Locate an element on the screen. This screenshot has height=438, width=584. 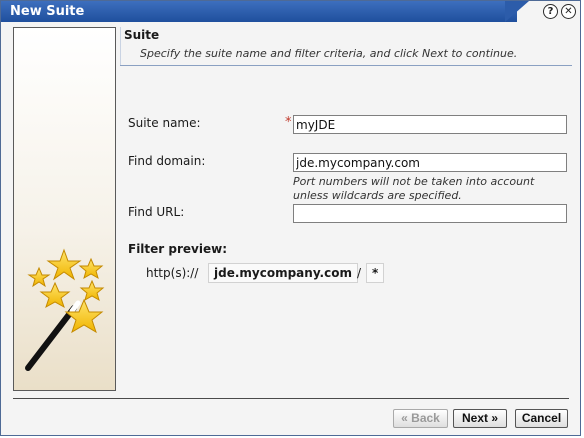
help-icon: ? is located at coordinates (550, 11).